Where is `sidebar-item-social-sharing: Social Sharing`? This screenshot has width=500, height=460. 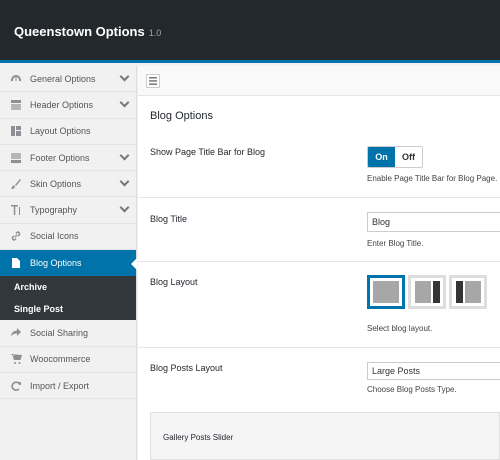 sidebar-item-social-sharing: Social Sharing is located at coordinates (68, 333).